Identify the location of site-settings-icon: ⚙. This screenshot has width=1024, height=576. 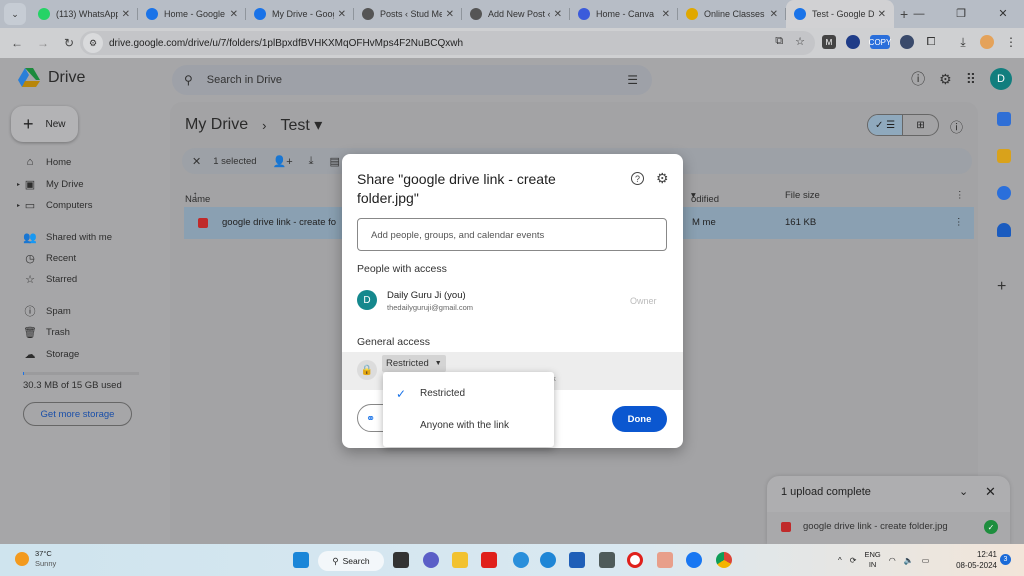
(93, 43).